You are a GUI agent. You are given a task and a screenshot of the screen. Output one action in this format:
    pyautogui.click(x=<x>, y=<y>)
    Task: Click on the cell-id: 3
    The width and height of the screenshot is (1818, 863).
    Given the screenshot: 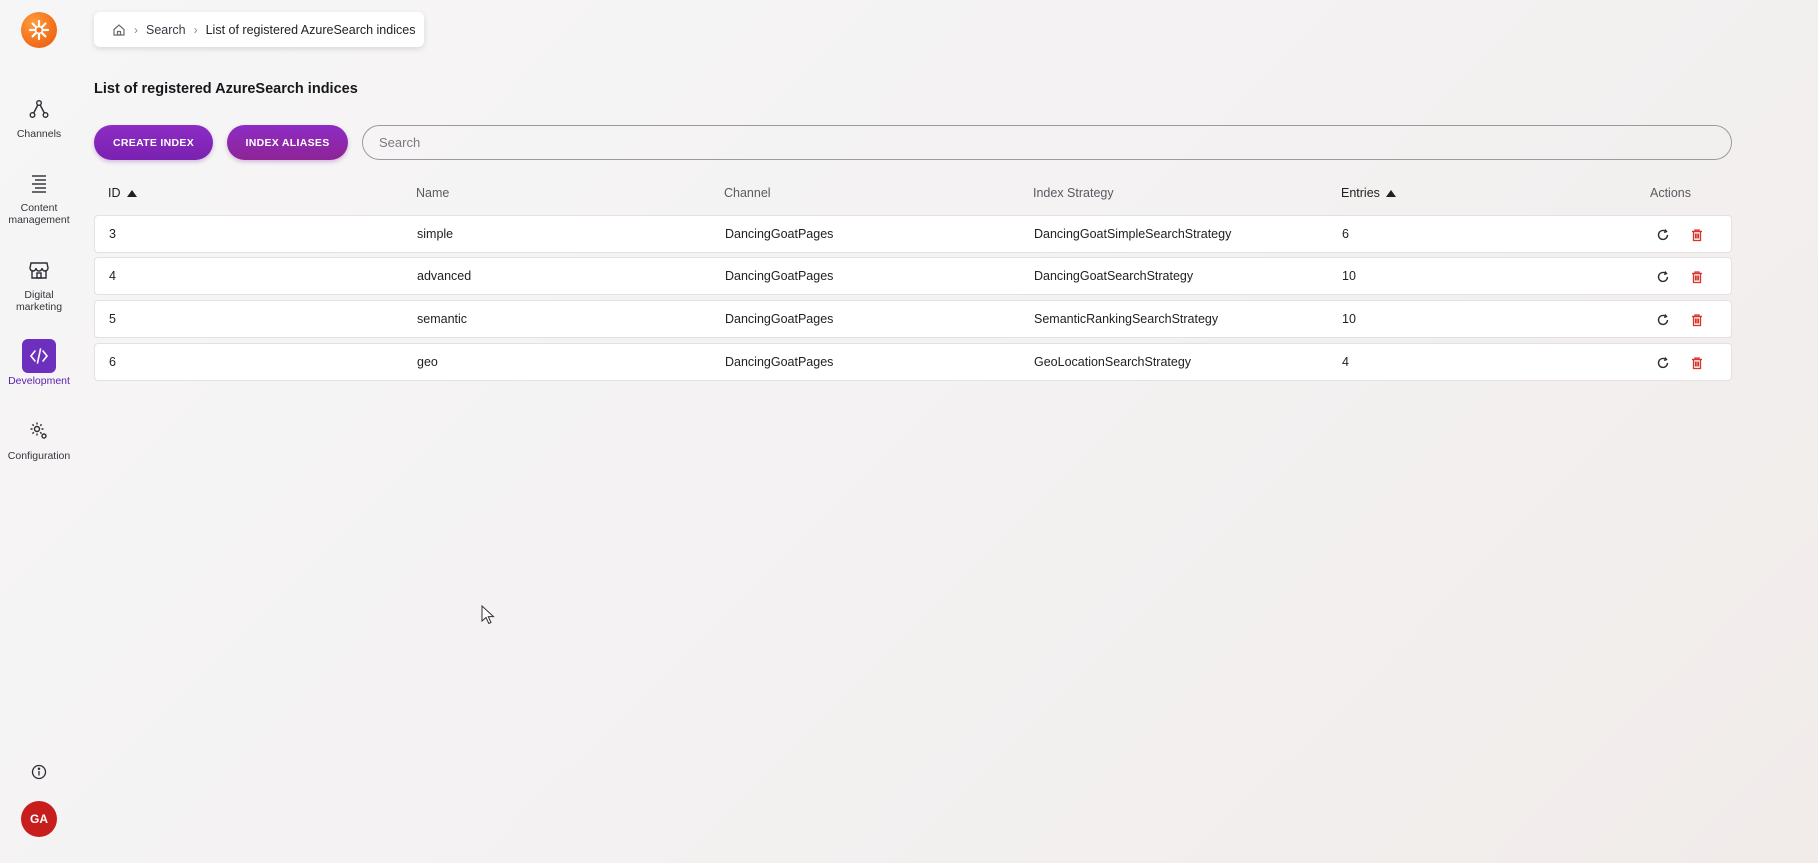 What is the action you would take?
    pyautogui.click(x=112, y=234)
    